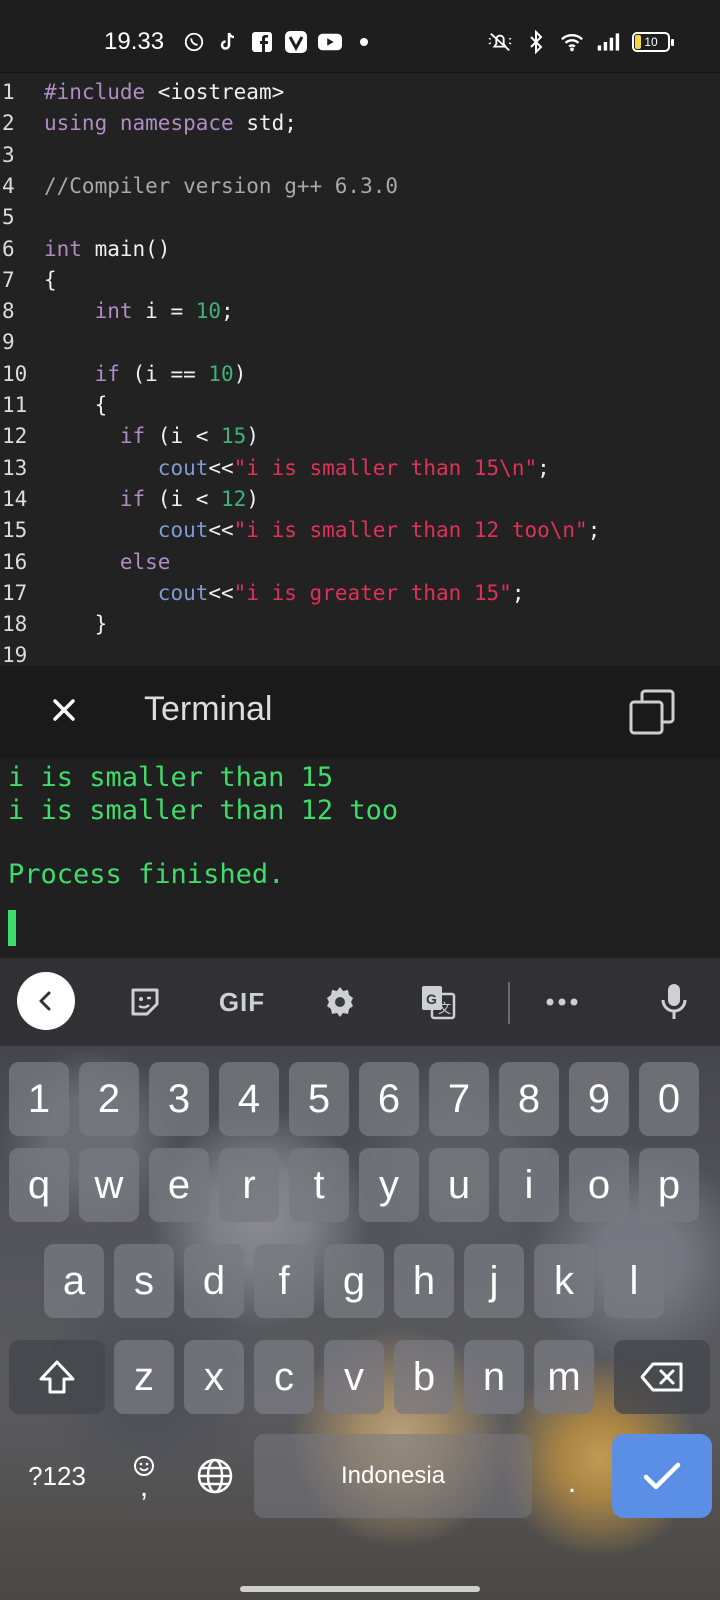 This screenshot has width=720, height=1600. Describe the element at coordinates (39, 1185) in the screenshot. I see `key-q: q` at that location.